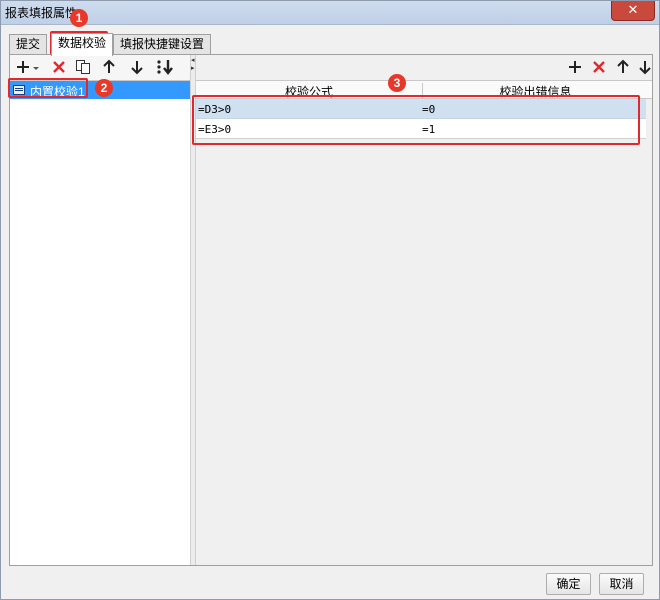 The height and width of the screenshot is (600, 660). What do you see at coordinates (28, 44) in the screenshot?
I see `tab-submit: 提交` at bounding box center [28, 44].